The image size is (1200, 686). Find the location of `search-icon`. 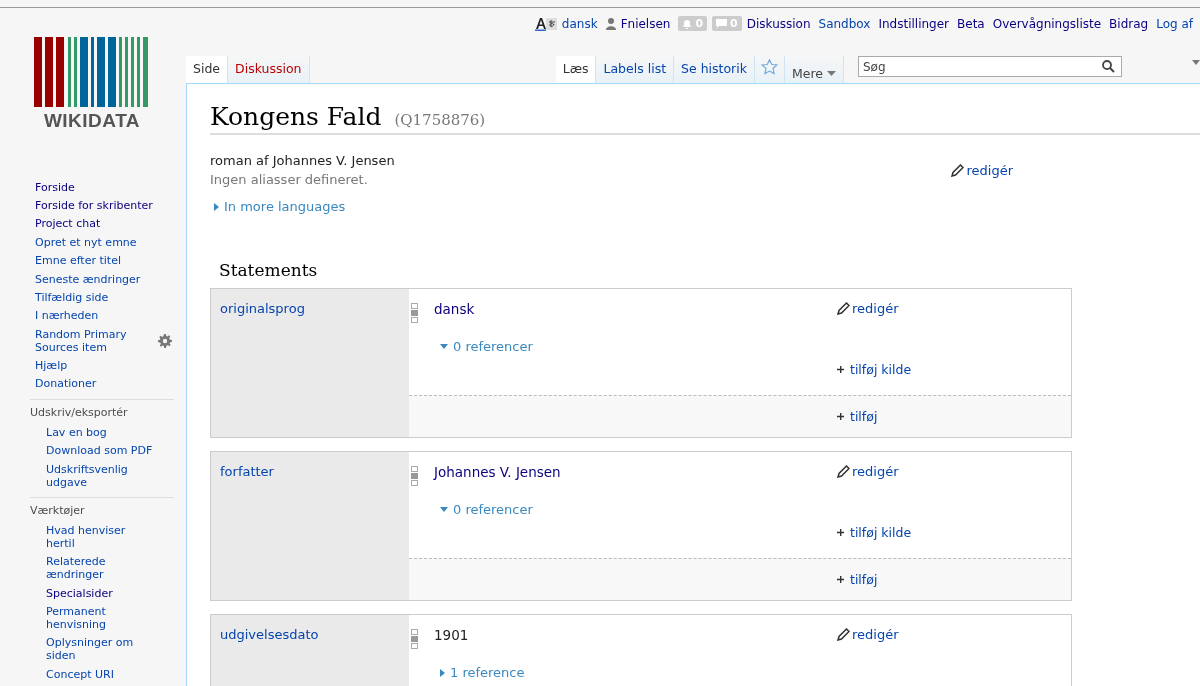

search-icon is located at coordinates (1108, 66).